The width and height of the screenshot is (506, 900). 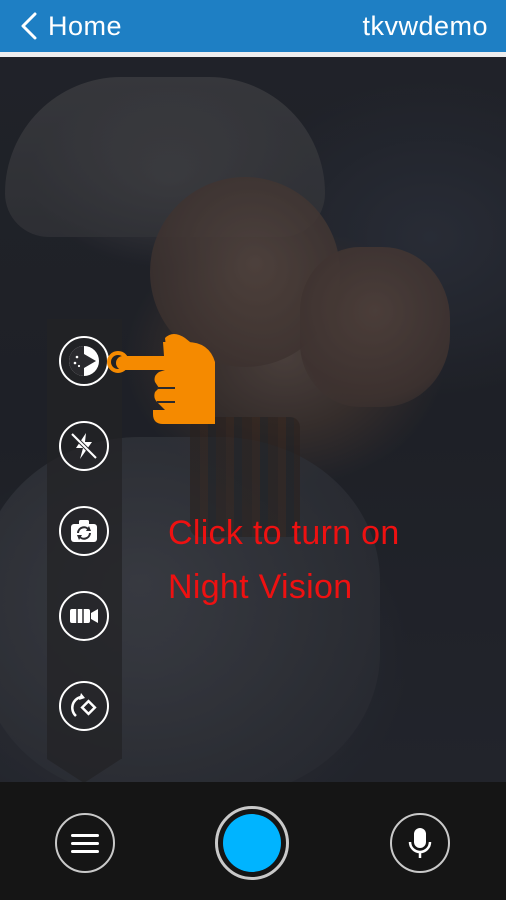 What do you see at coordinates (161, 379) in the screenshot?
I see `pointing-hand-icon` at bounding box center [161, 379].